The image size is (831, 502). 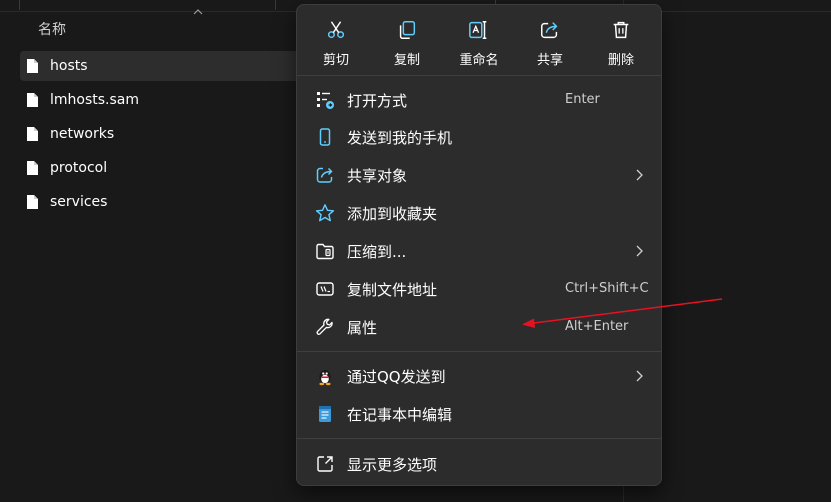 I want to click on file-row-networks: networks, so click(x=165, y=134).